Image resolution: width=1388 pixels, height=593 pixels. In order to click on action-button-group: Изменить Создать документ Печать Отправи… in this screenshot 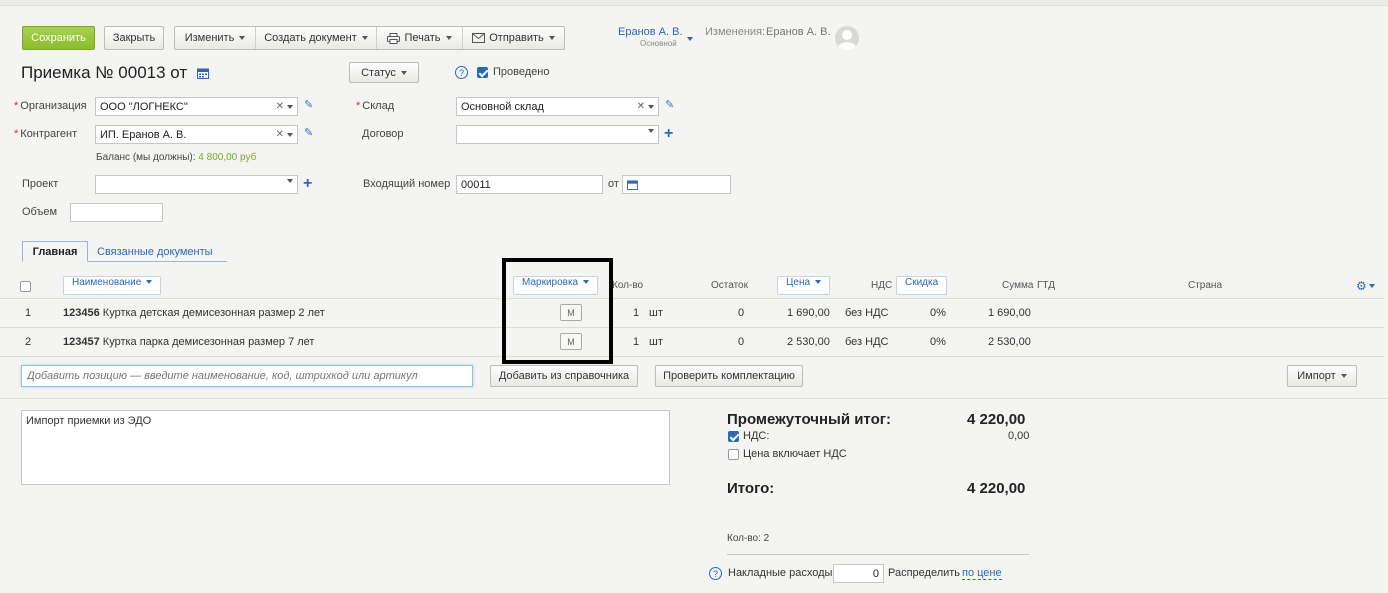, I will do `click(369, 38)`.